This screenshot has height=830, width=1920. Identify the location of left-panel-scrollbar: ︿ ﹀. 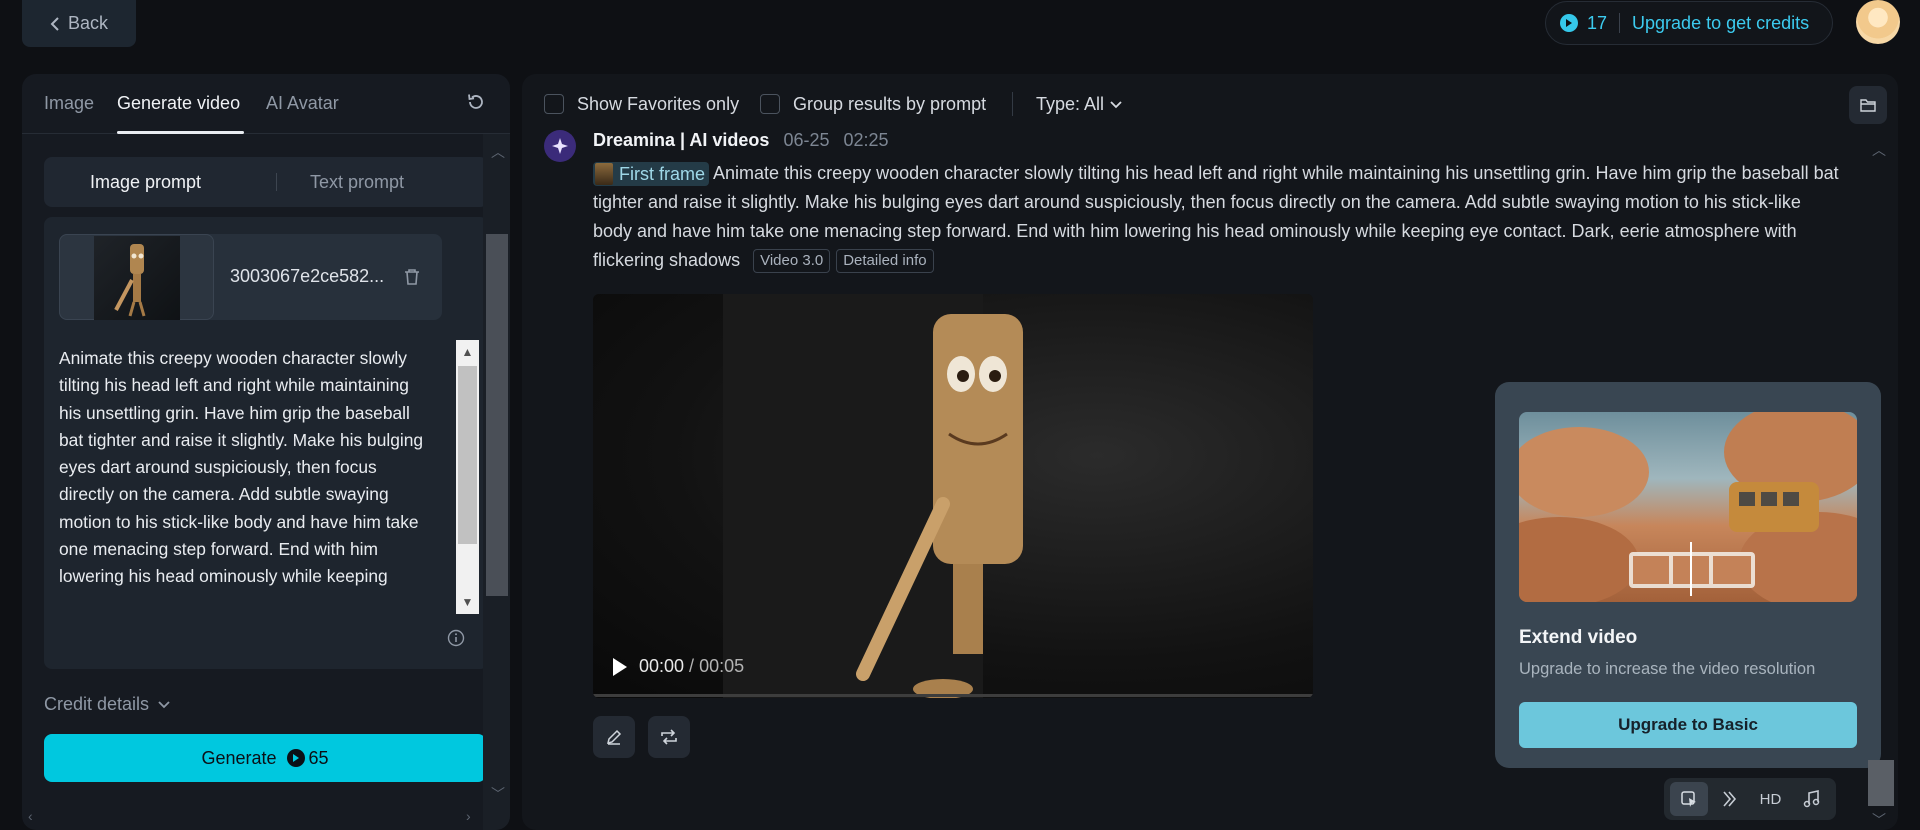
(496, 482).